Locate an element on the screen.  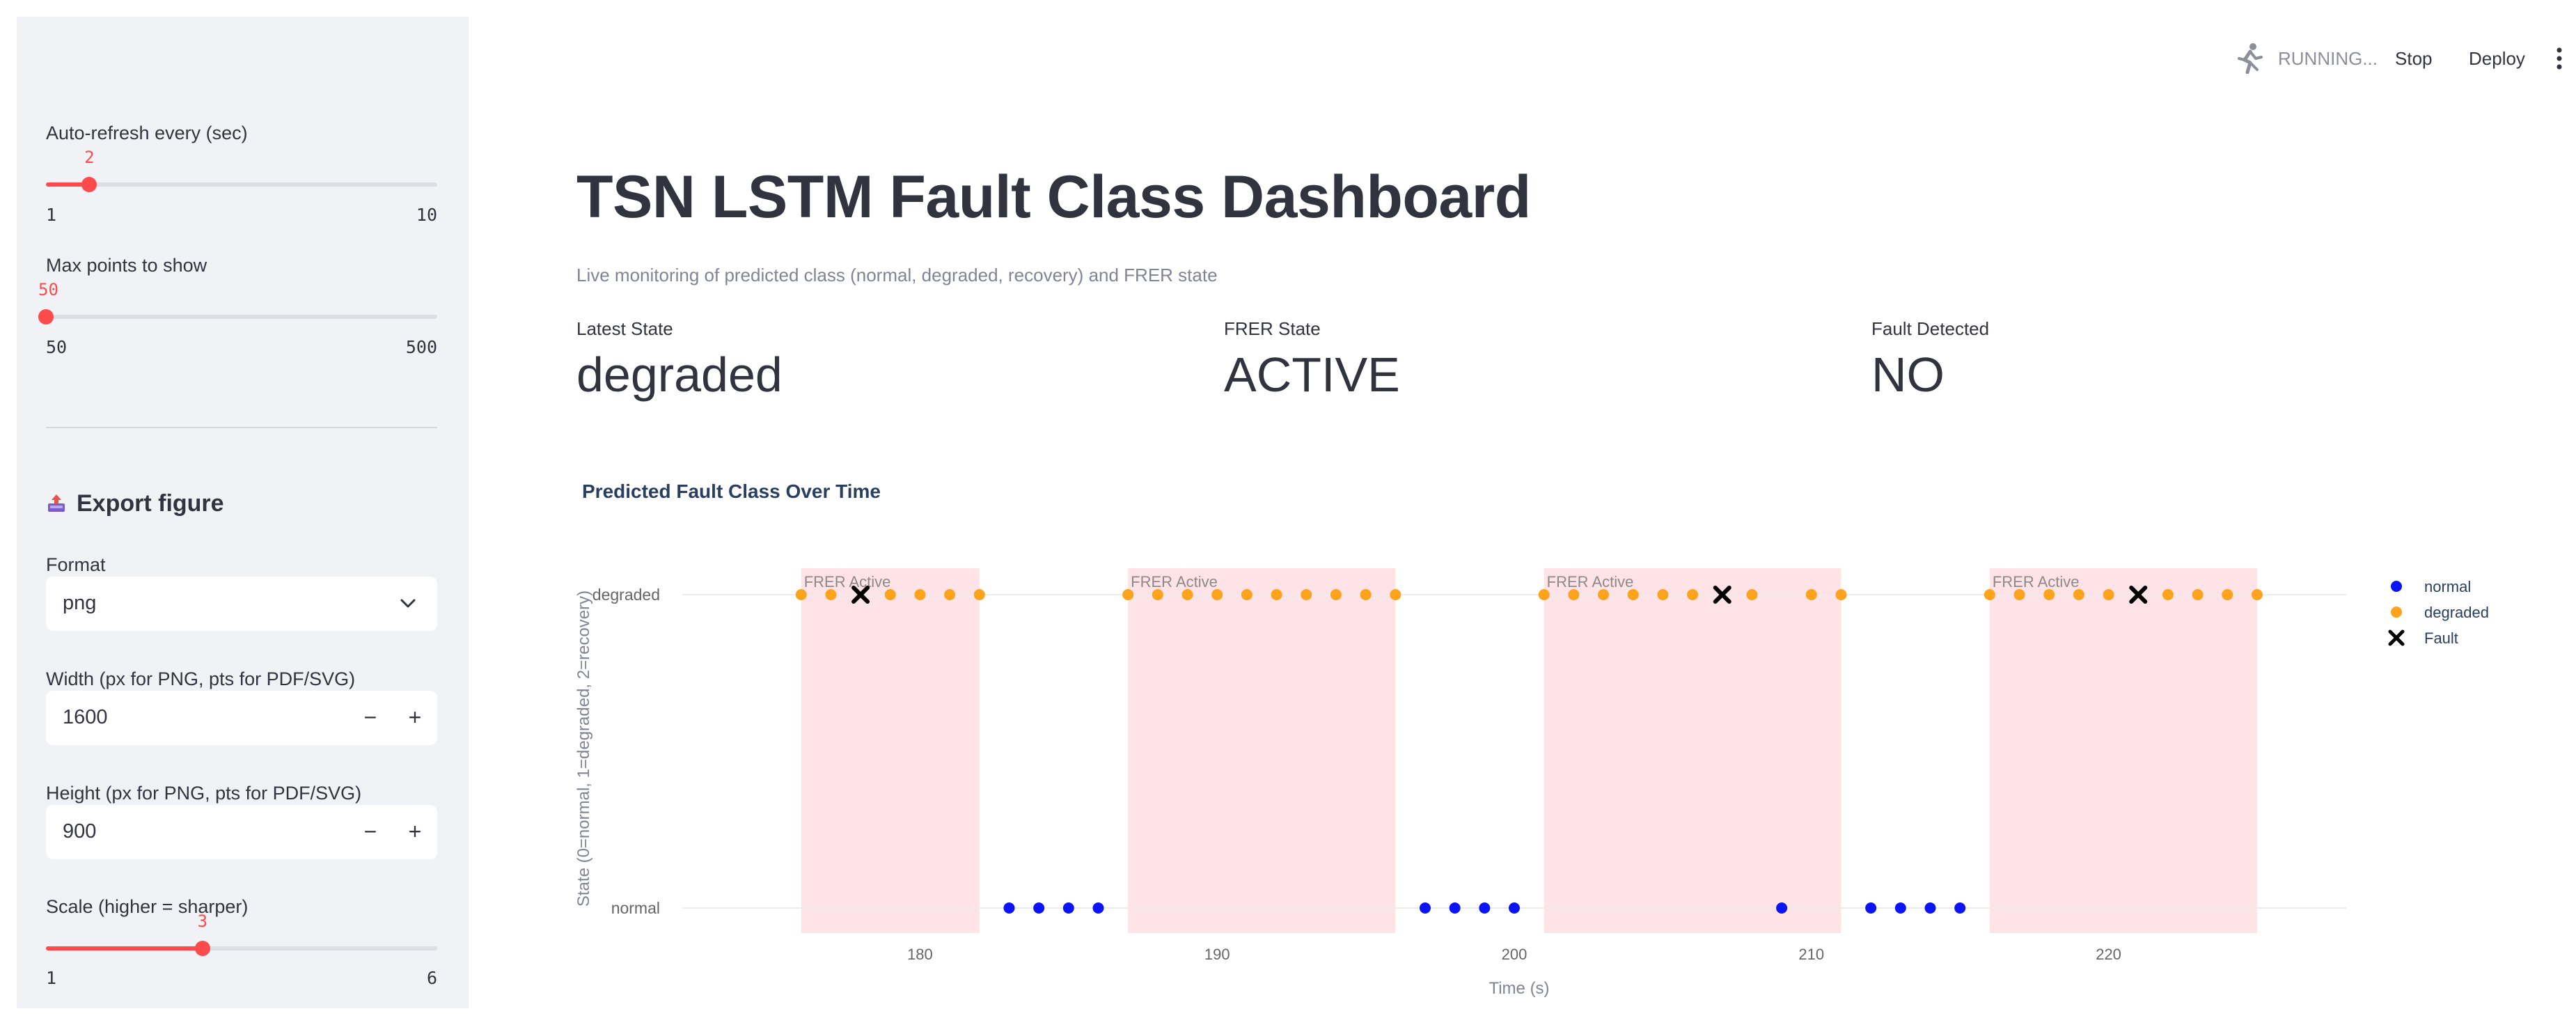
width-label: Width (px for PNG, pts for PDF/SVG) is located at coordinates (201, 678).